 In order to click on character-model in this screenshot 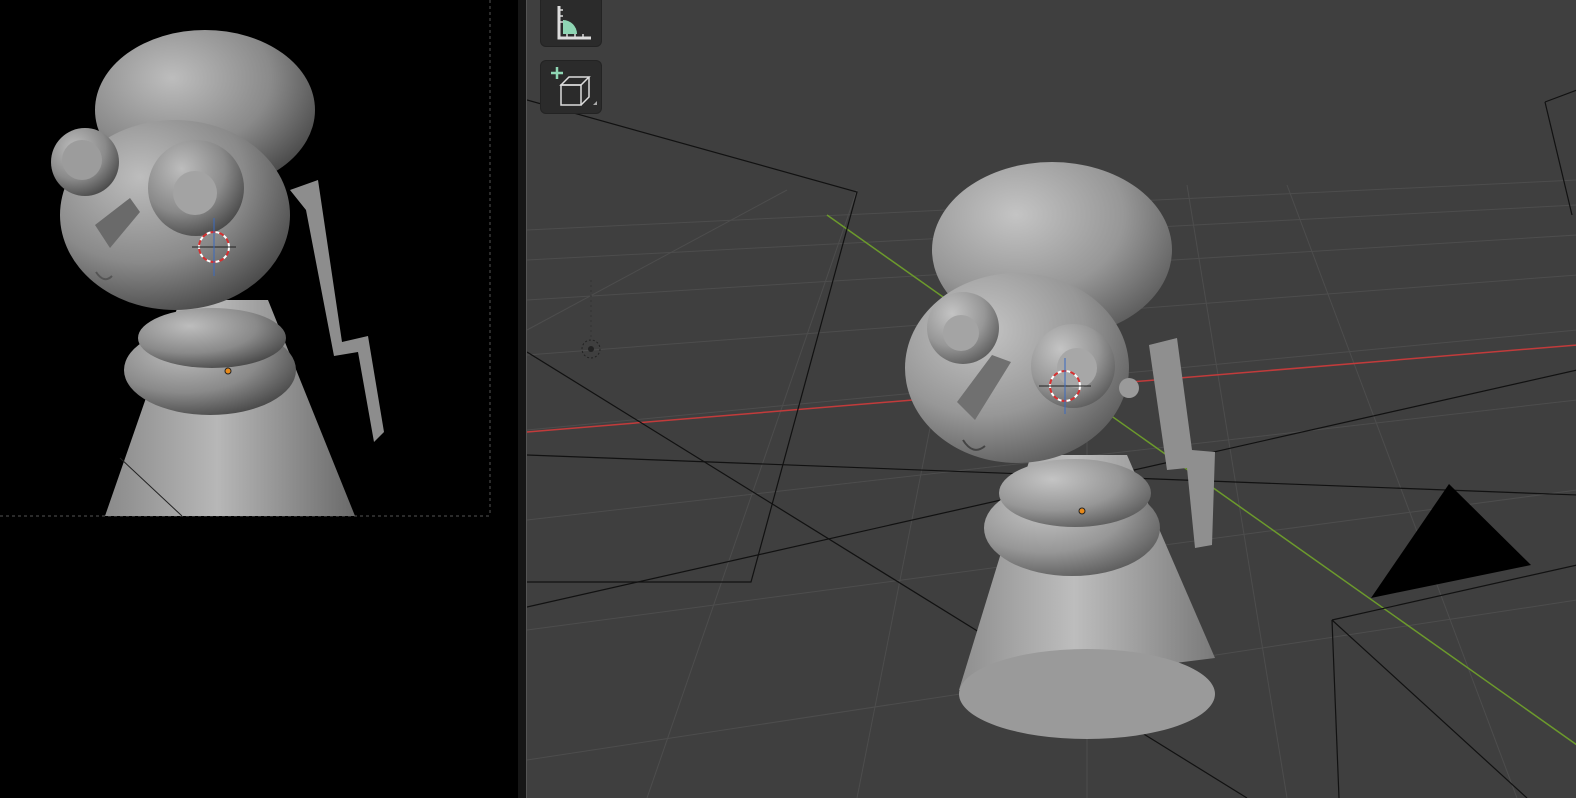, I will do `click(1060, 450)`.